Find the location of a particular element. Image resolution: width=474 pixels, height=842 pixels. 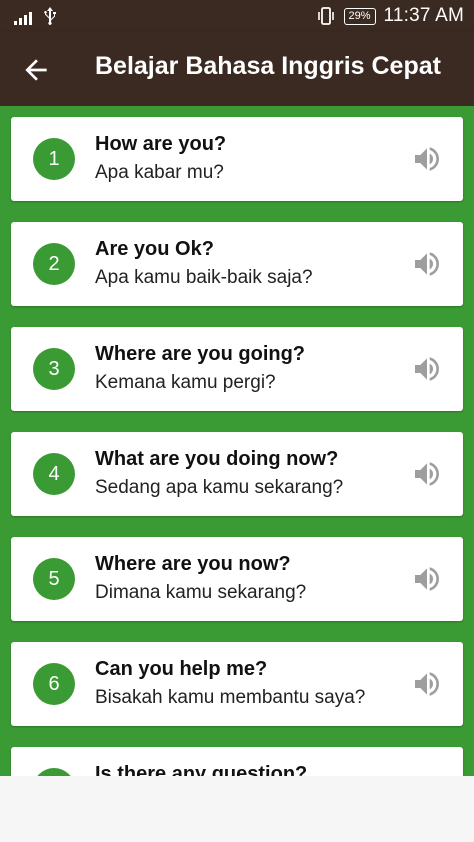

number-badge: 7 is located at coordinates (54, 772).